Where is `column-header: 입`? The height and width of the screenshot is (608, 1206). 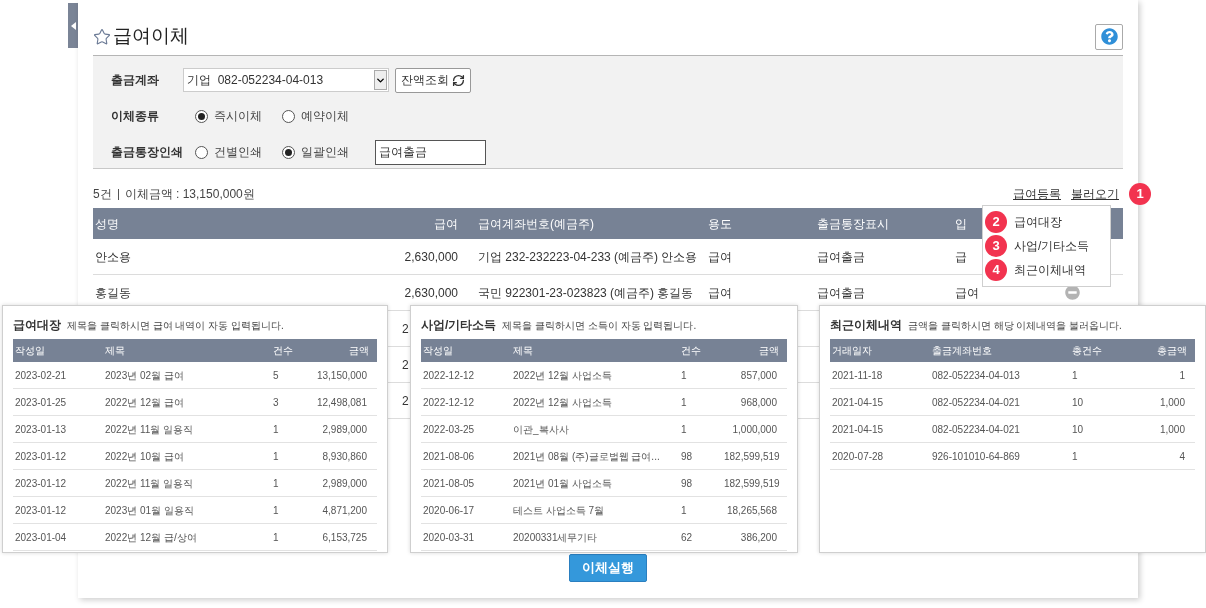
column-header: 입 is located at coordinates (961, 223).